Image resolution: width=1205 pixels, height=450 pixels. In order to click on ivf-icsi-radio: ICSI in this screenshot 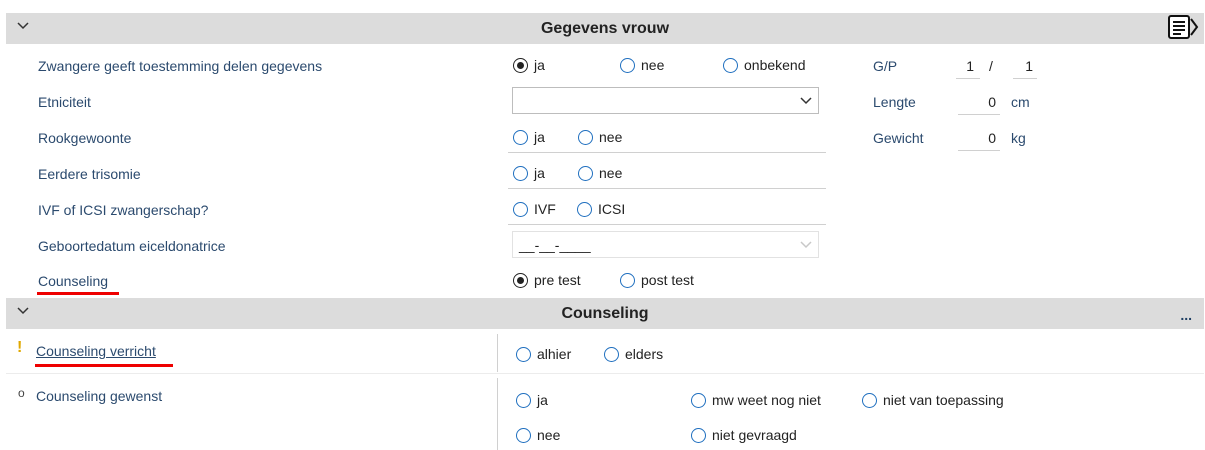, I will do `click(601, 209)`.